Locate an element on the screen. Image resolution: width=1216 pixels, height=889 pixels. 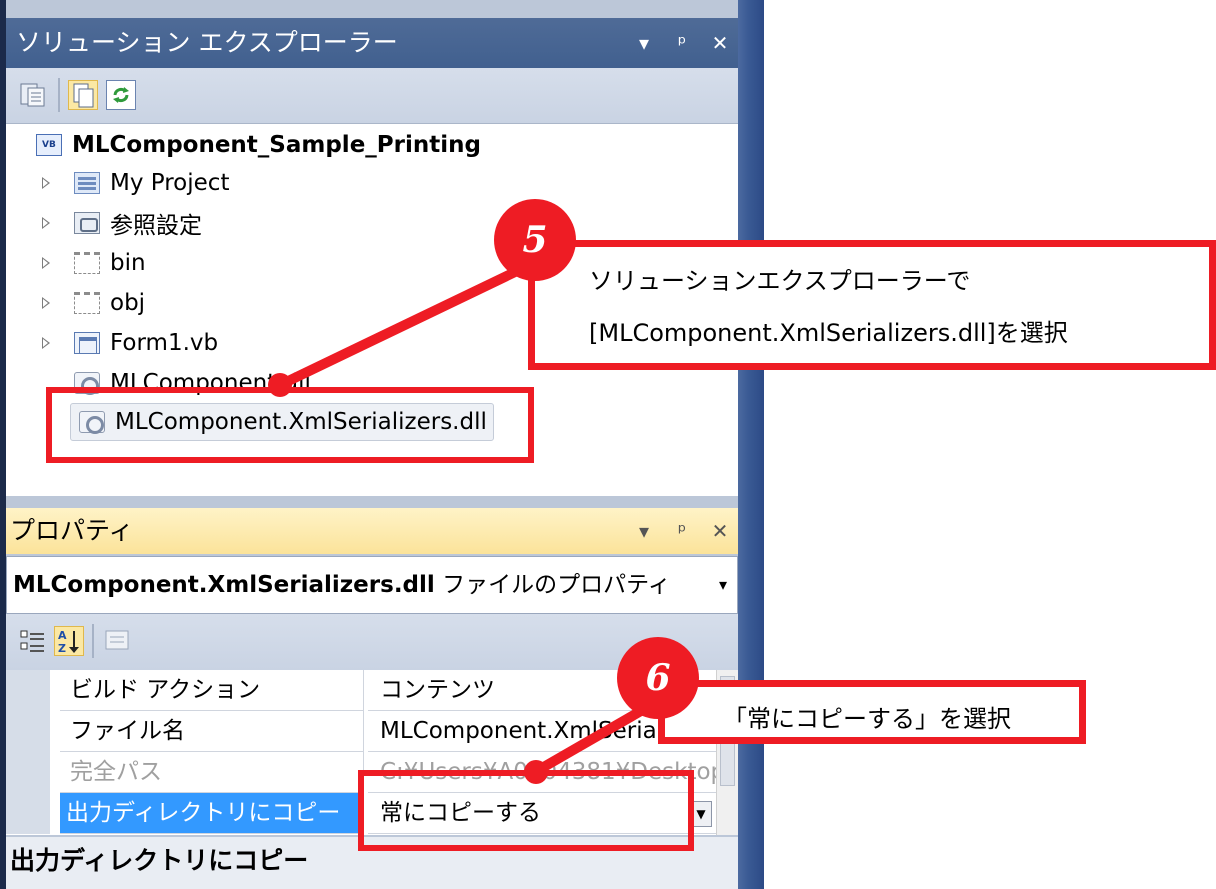
step6-callout-text: 「常にコピーする」を選択 is located at coordinates (867, 719).